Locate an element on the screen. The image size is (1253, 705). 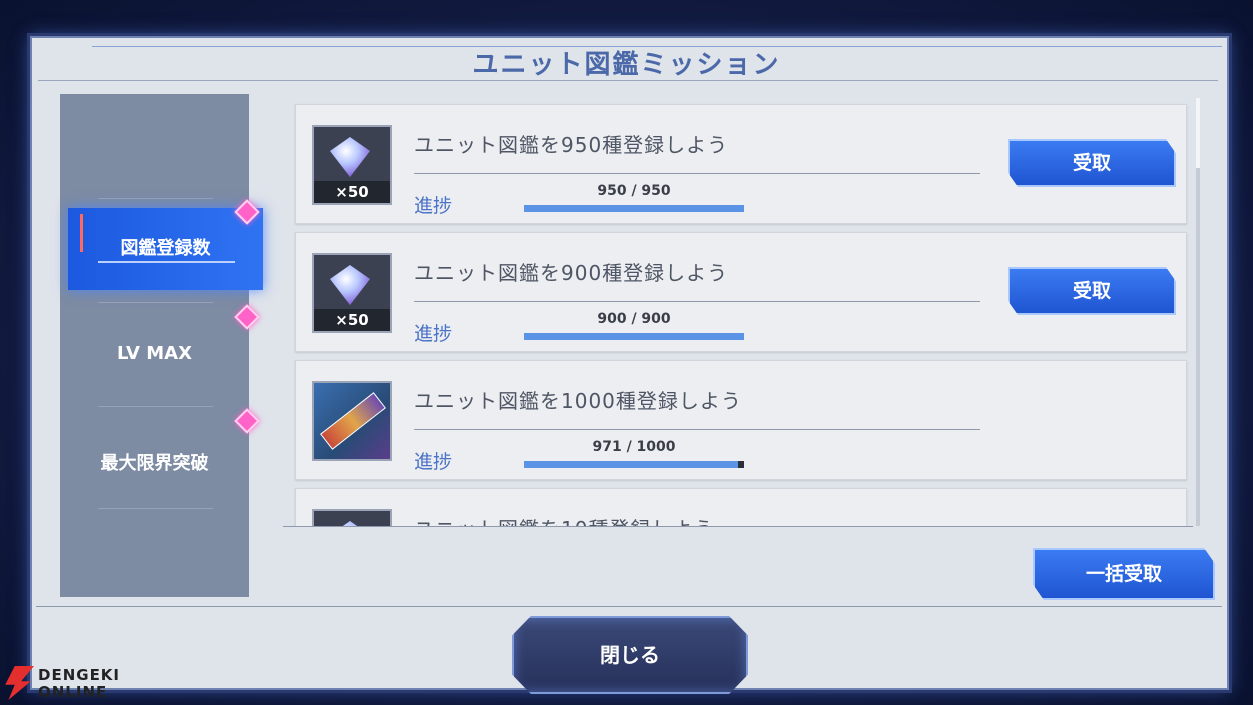
mission-title: ユニット図鑑を900種登録しよう is located at coordinates (571, 273).